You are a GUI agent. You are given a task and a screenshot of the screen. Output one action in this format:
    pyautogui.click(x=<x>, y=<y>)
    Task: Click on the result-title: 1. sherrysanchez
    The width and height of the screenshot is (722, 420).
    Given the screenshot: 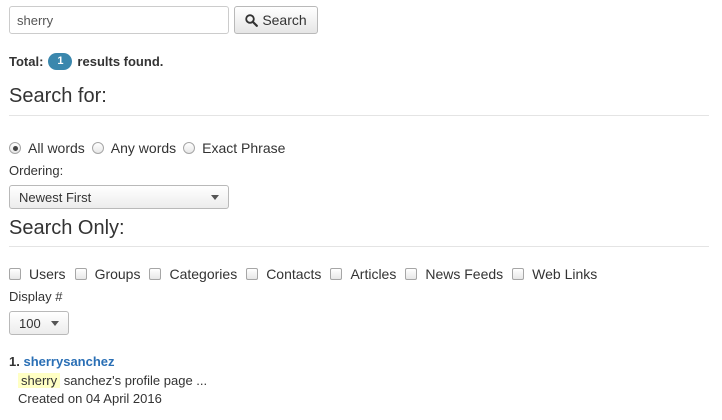 What is the action you would take?
    pyautogui.click(x=62, y=361)
    